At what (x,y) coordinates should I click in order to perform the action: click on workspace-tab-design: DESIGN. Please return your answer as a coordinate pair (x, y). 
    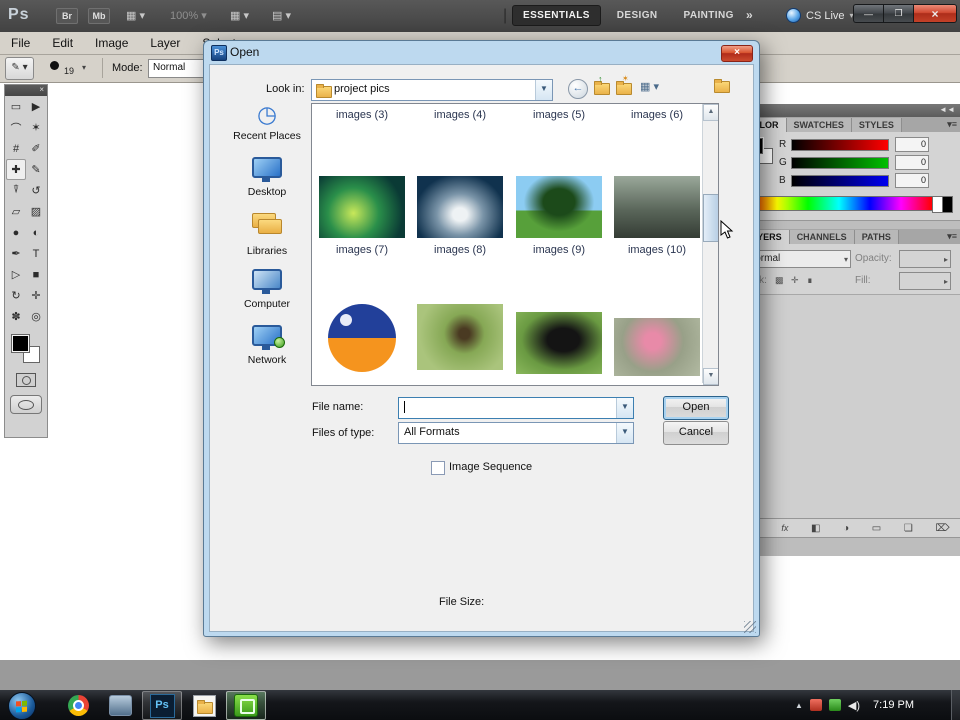
    Looking at the image, I should click on (637, 15).